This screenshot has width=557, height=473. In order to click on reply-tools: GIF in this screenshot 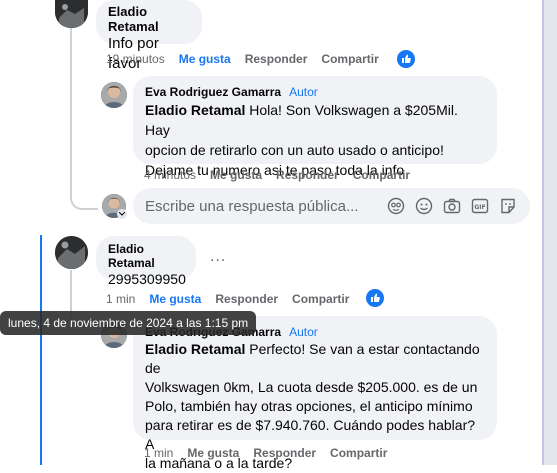, I will do `click(452, 206)`.